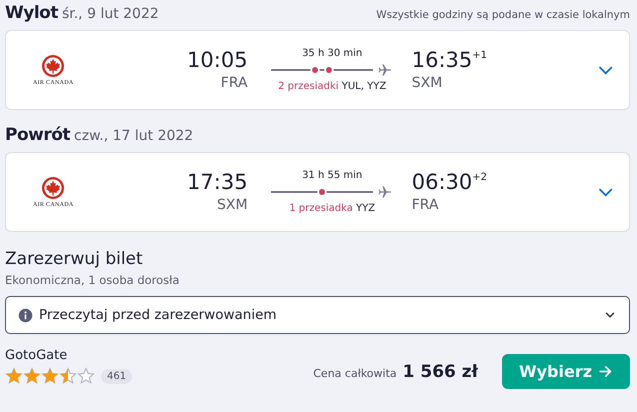 The image size is (637, 412). Describe the element at coordinates (217, 60) in the screenshot. I see `departure-time: 10:05` at that location.